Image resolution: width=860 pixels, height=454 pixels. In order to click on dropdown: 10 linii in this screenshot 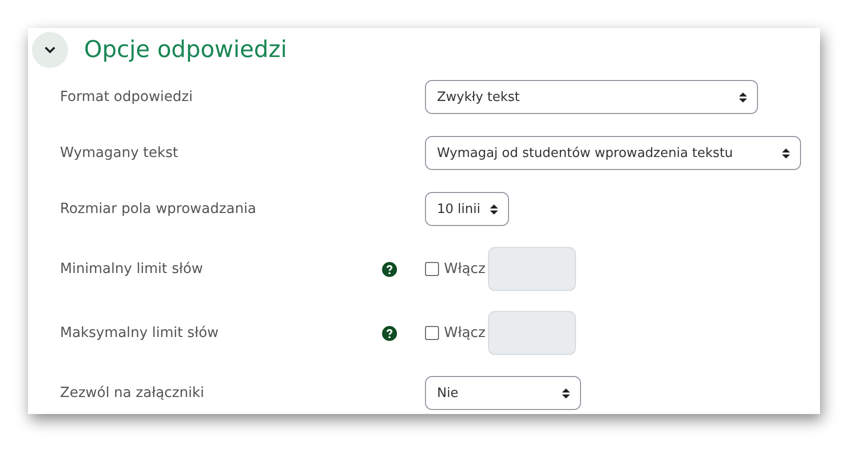, I will do `click(467, 209)`.